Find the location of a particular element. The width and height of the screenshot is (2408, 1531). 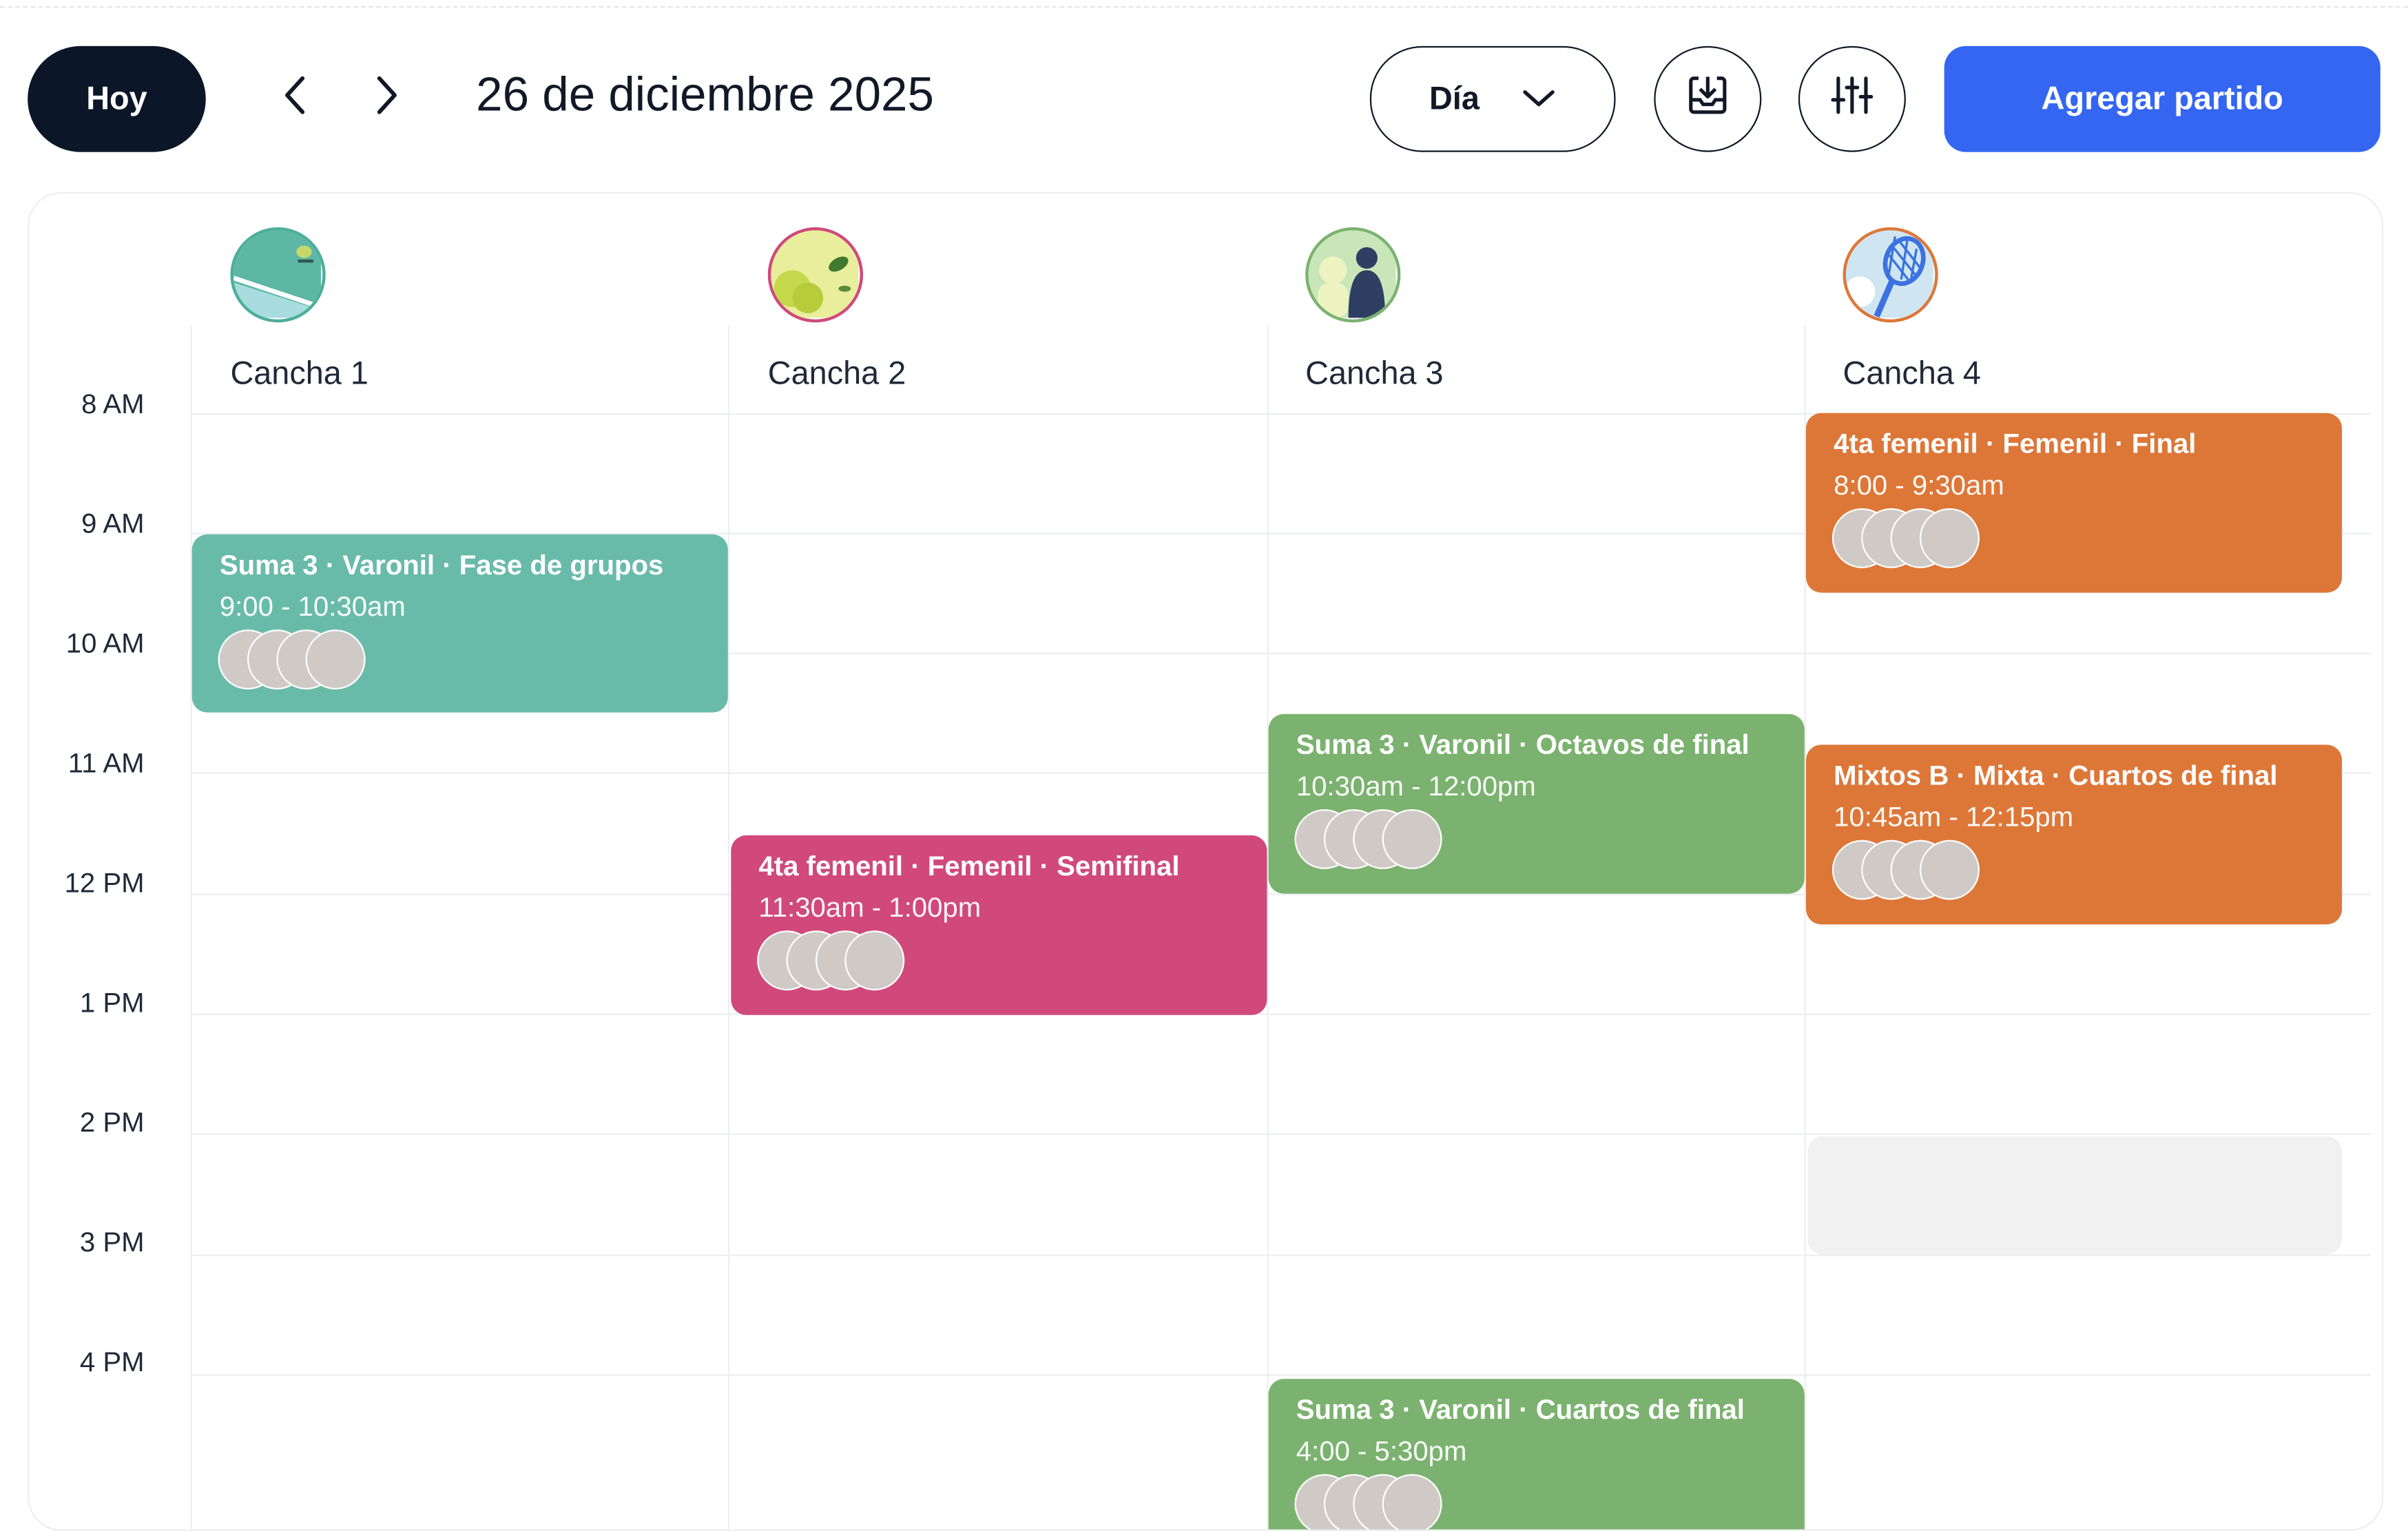

event-time: 8:00 - 9:30am is located at coordinates (1919, 485).